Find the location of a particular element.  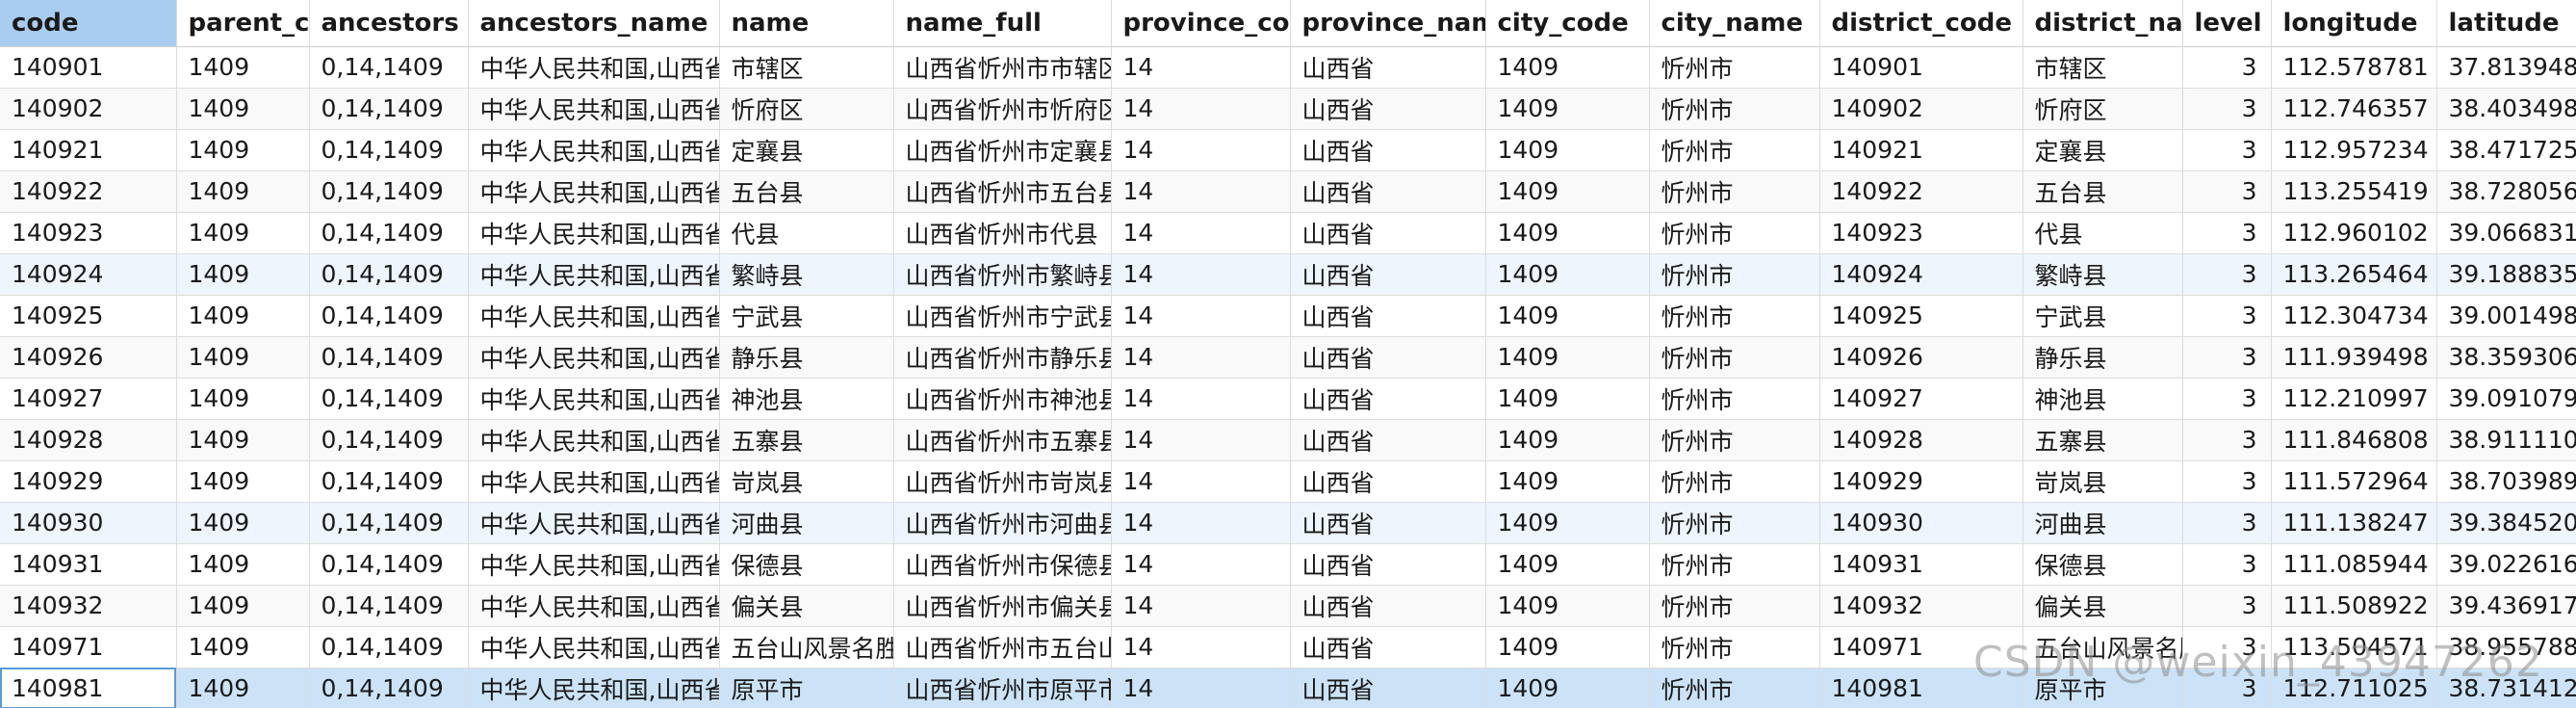

cell-name-full: 山西省忻州市定襄县 is located at coordinates (1003, 150).